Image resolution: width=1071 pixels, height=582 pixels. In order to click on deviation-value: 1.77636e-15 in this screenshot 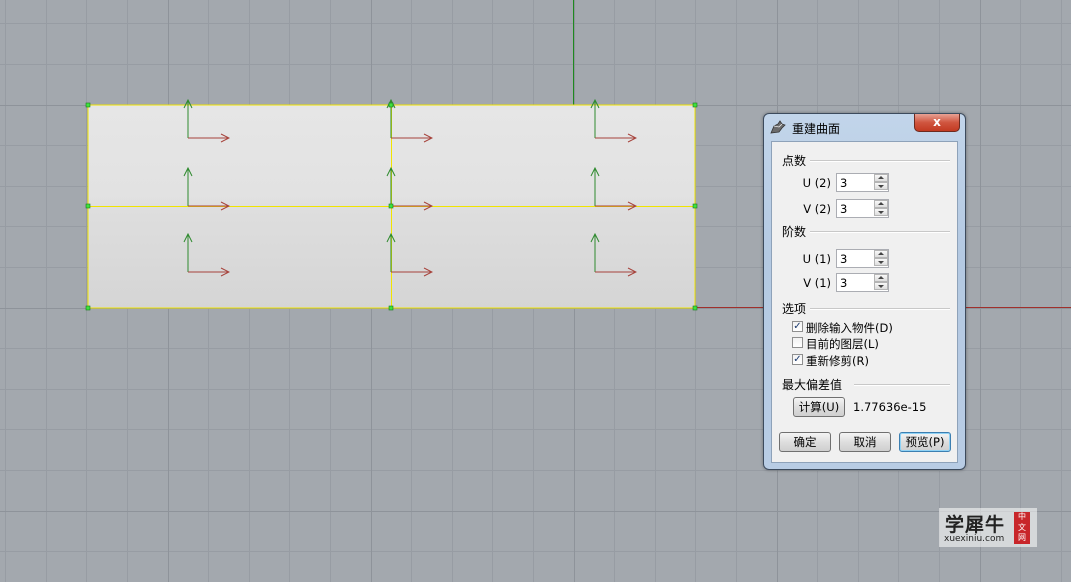, I will do `click(890, 407)`.